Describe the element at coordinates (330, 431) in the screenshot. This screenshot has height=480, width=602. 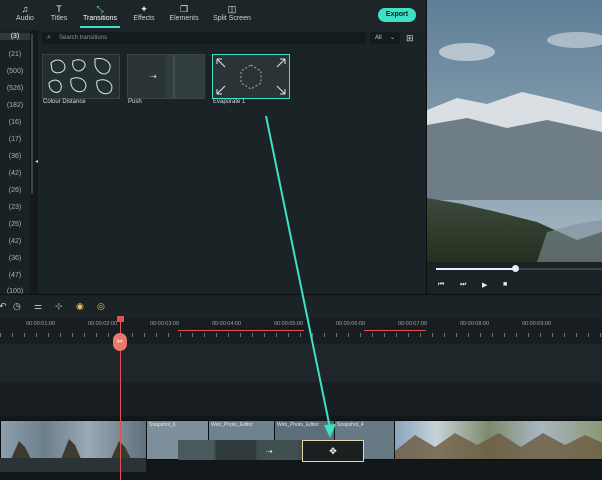
I see `drag-arrow-head` at that location.